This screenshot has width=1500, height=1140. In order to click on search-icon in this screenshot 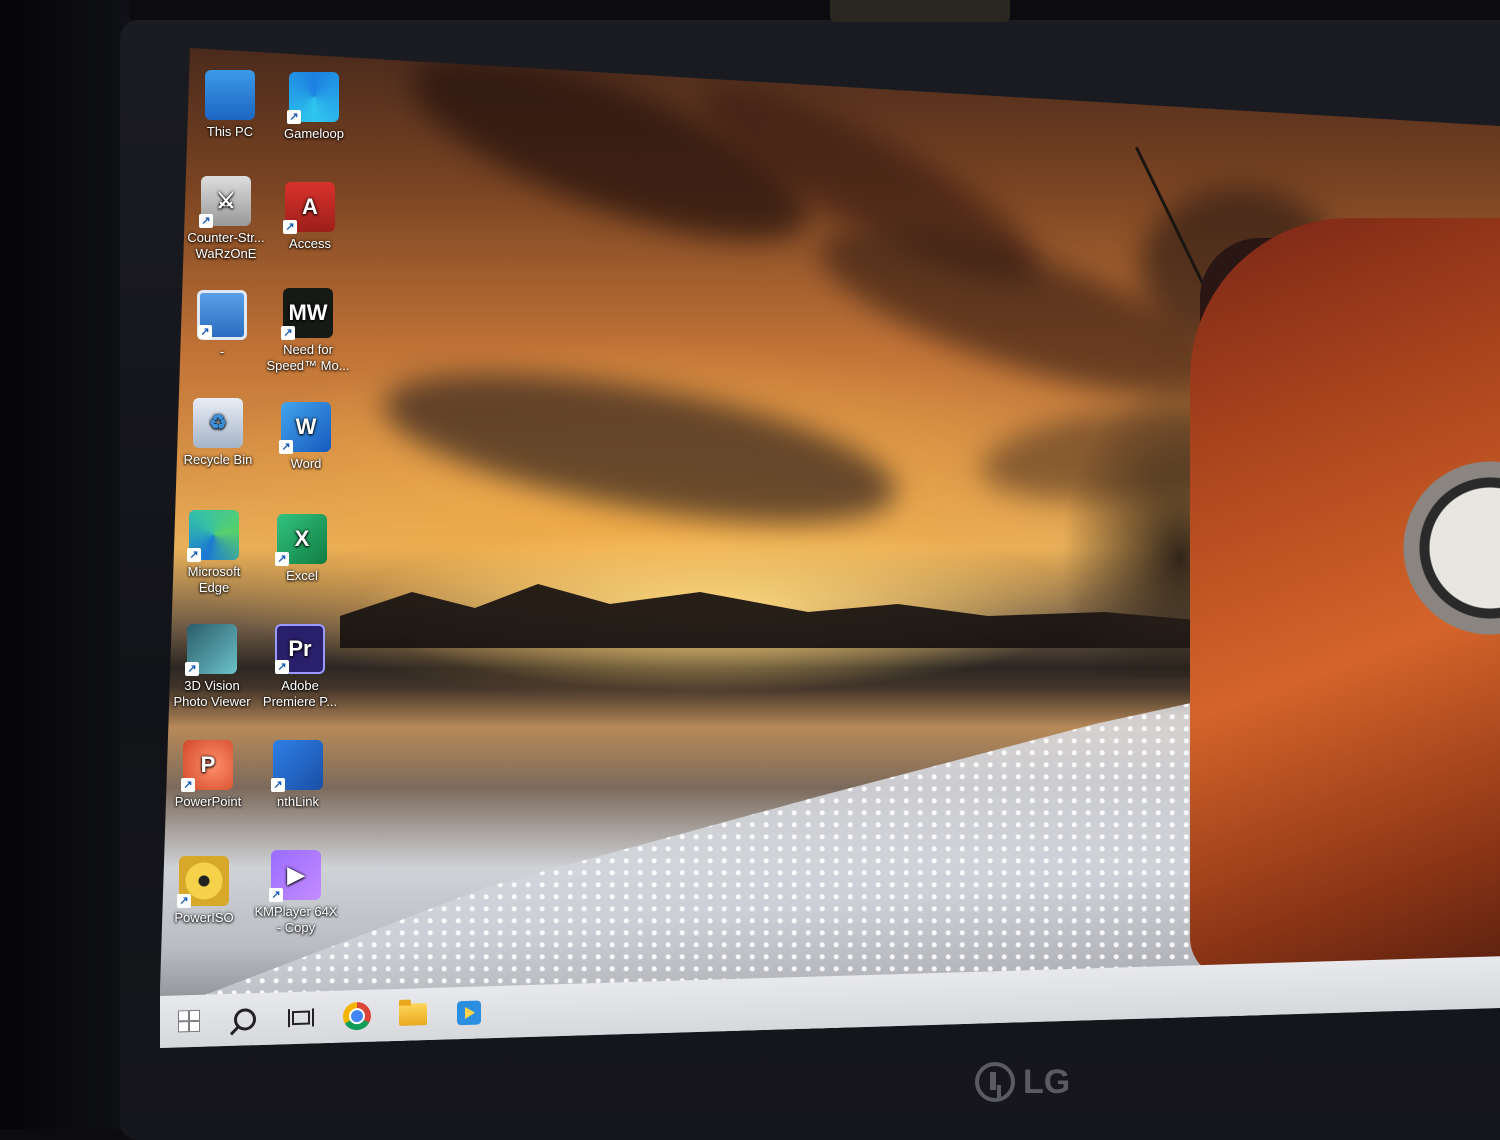, I will do `click(245, 1019)`.